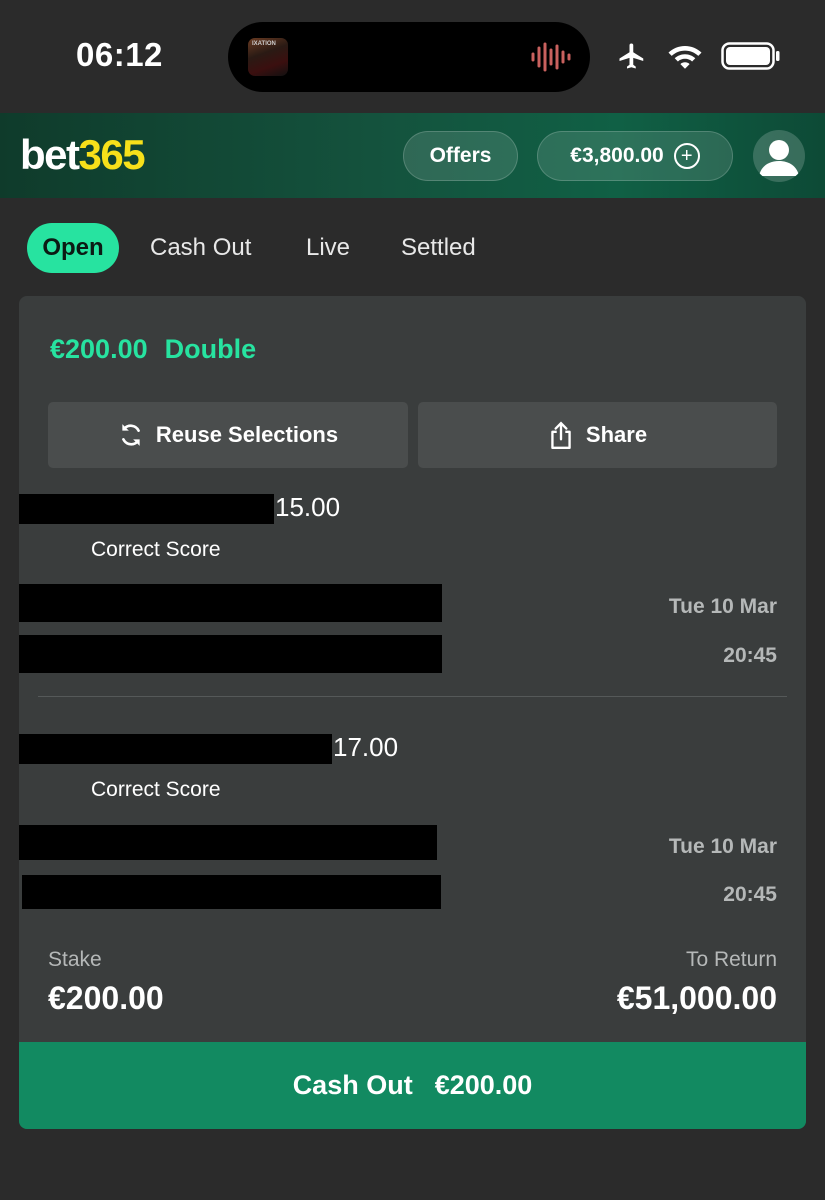 The height and width of the screenshot is (1200, 825). What do you see at coordinates (268, 57) in the screenshot?
I see `now-playing-artwork: IXATION` at bounding box center [268, 57].